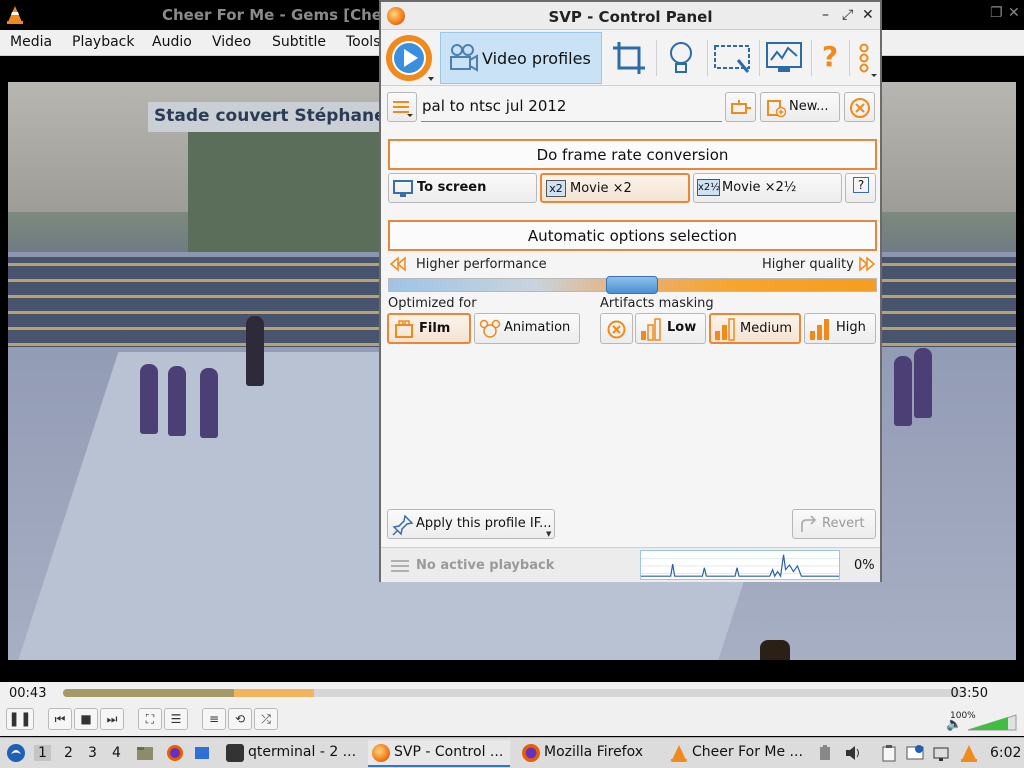 The height and width of the screenshot is (768, 1024). Describe the element at coordinates (759, 187) in the screenshot. I see `movie-x2-5-label: Movie ×2½` at that location.